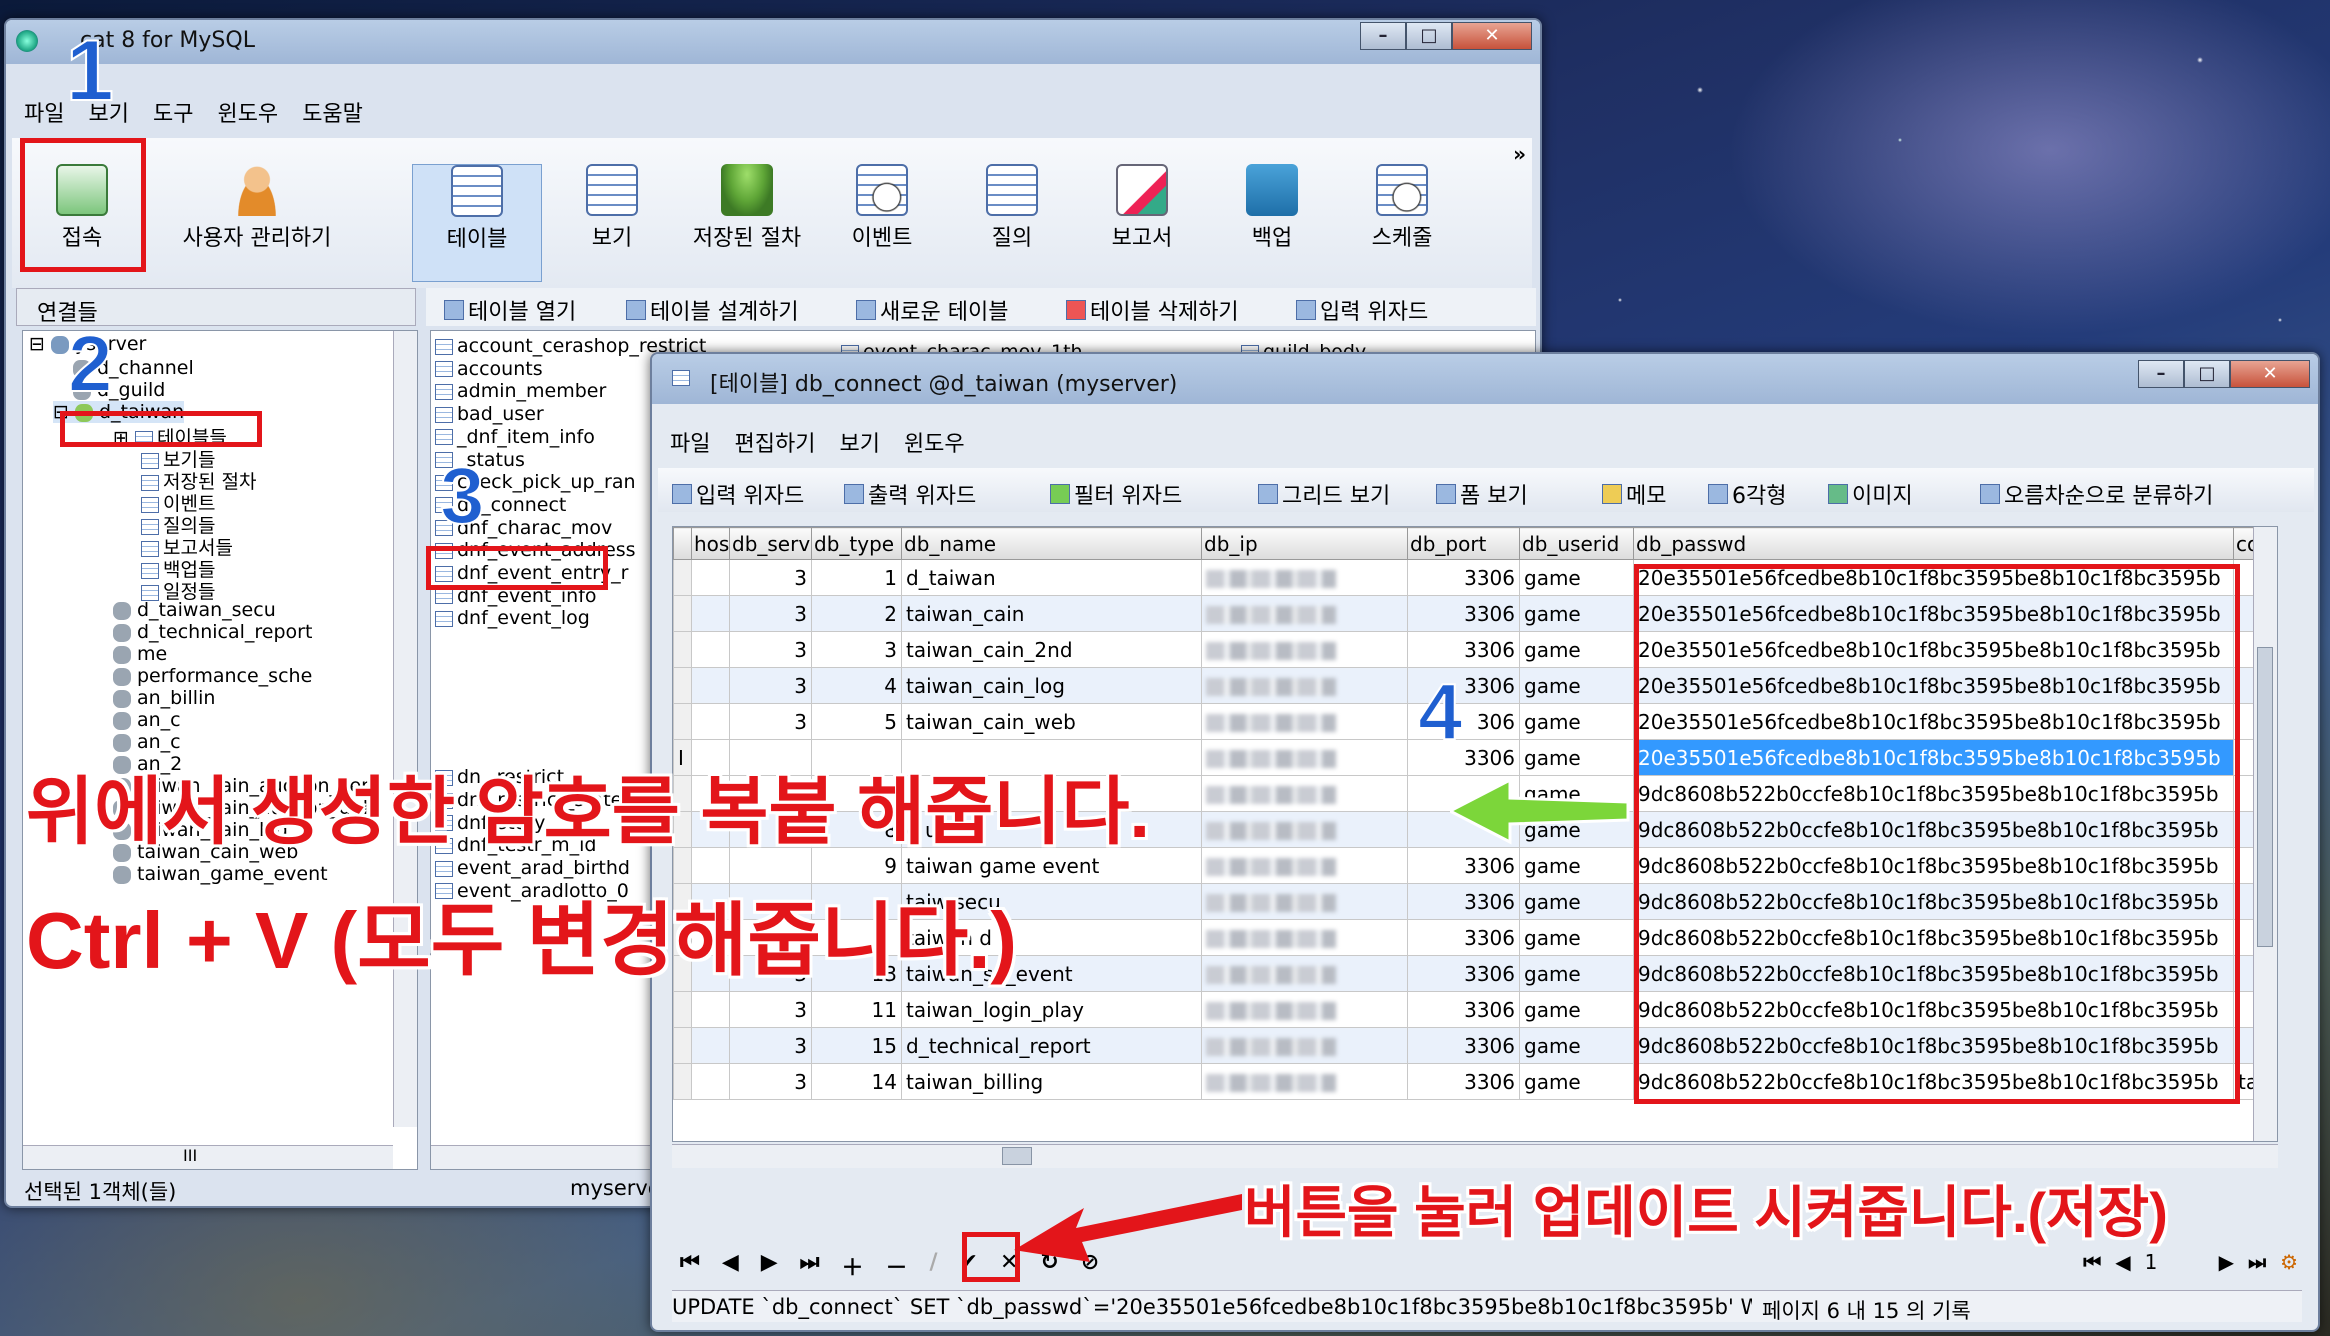 Image resolution: width=2330 pixels, height=1336 pixels. Describe the element at coordinates (1304, 543) in the screenshot. I see `column-header: db_ip` at that location.